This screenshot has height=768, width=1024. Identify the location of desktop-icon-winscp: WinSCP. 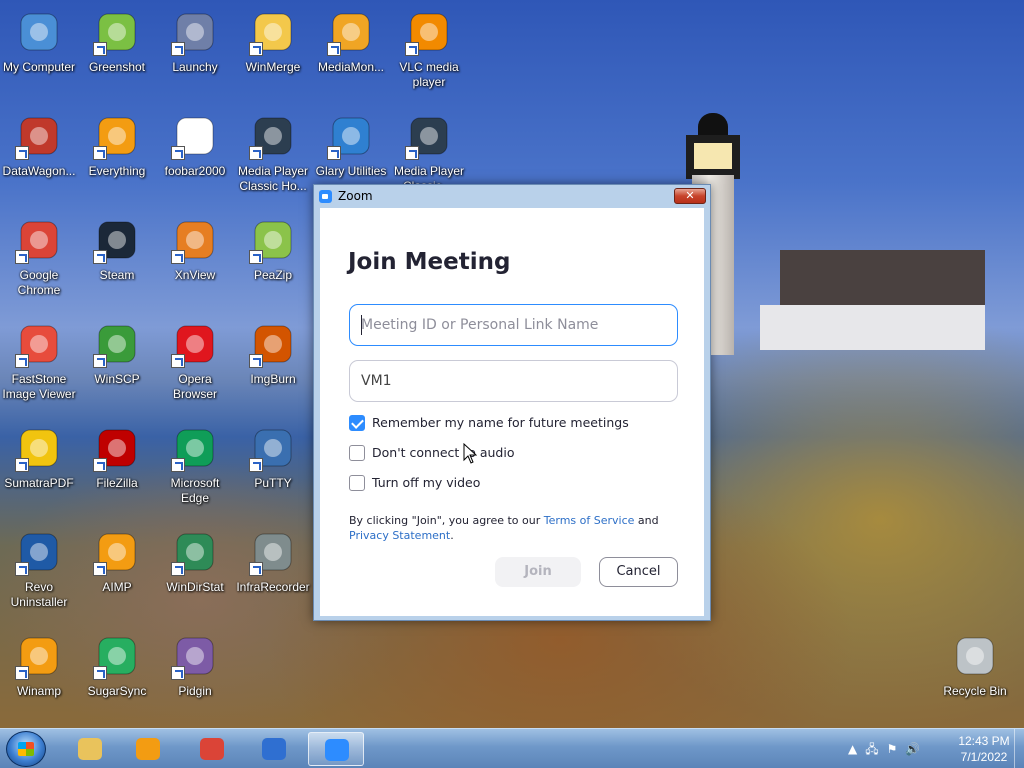
(117, 352).